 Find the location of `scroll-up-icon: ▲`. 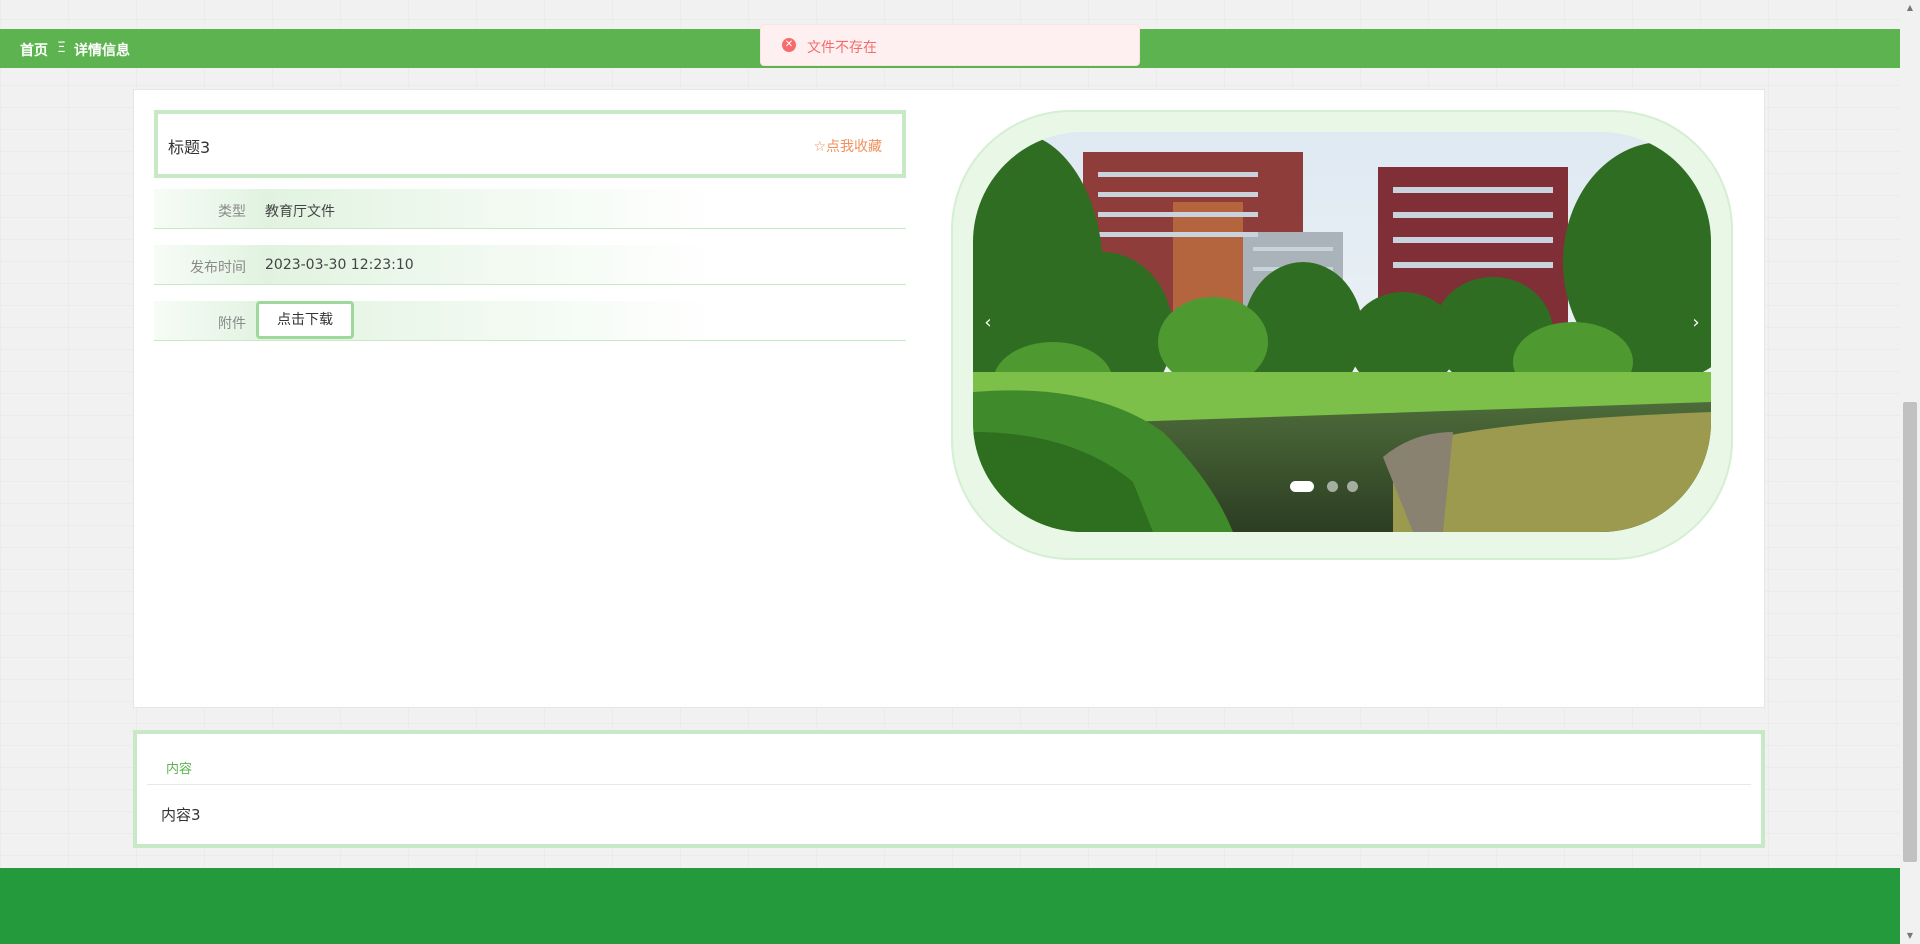

scroll-up-icon: ▲ is located at coordinates (1910, 8).